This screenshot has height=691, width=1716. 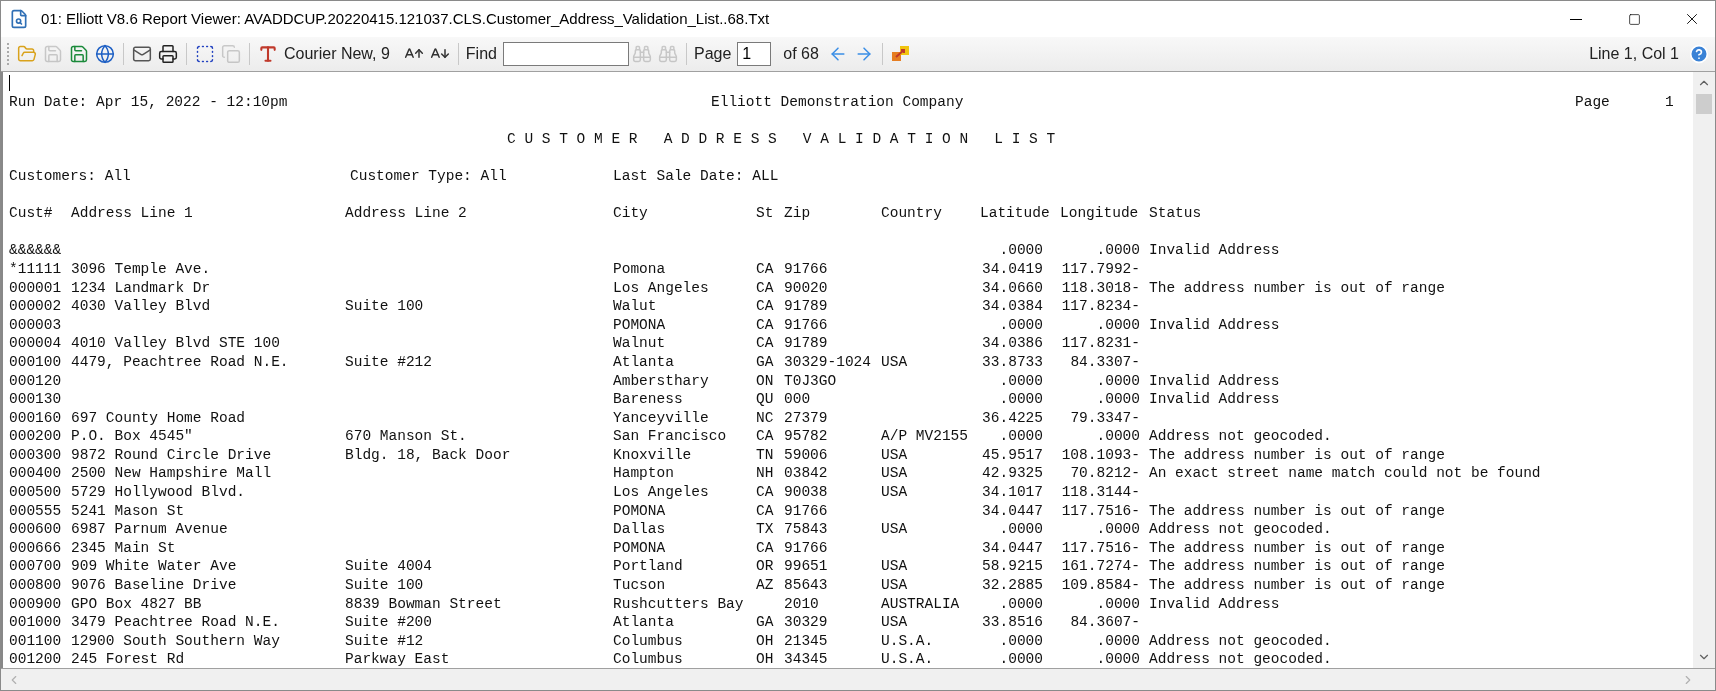 I want to click on find-input-field, so click(x=565, y=54).